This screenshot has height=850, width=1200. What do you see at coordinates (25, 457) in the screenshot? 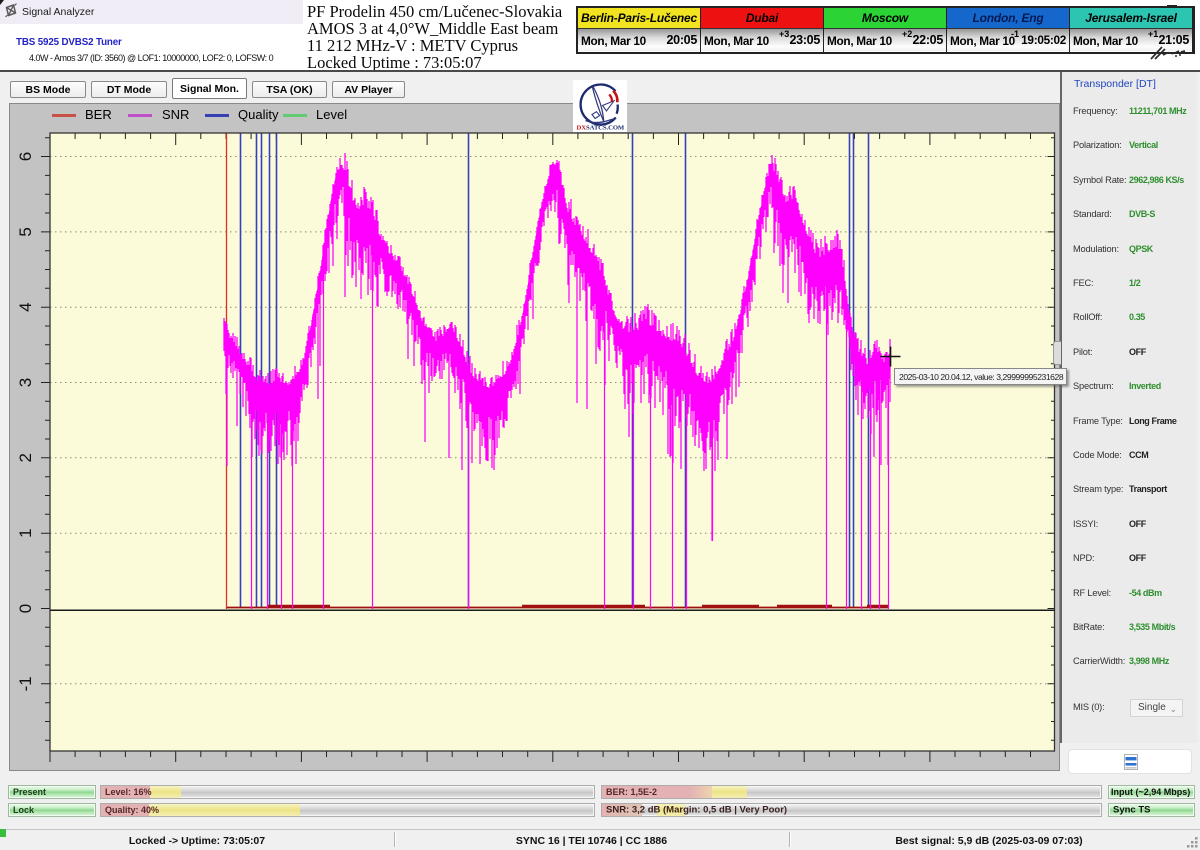
I see `svg-text: 2` at bounding box center [25, 457].